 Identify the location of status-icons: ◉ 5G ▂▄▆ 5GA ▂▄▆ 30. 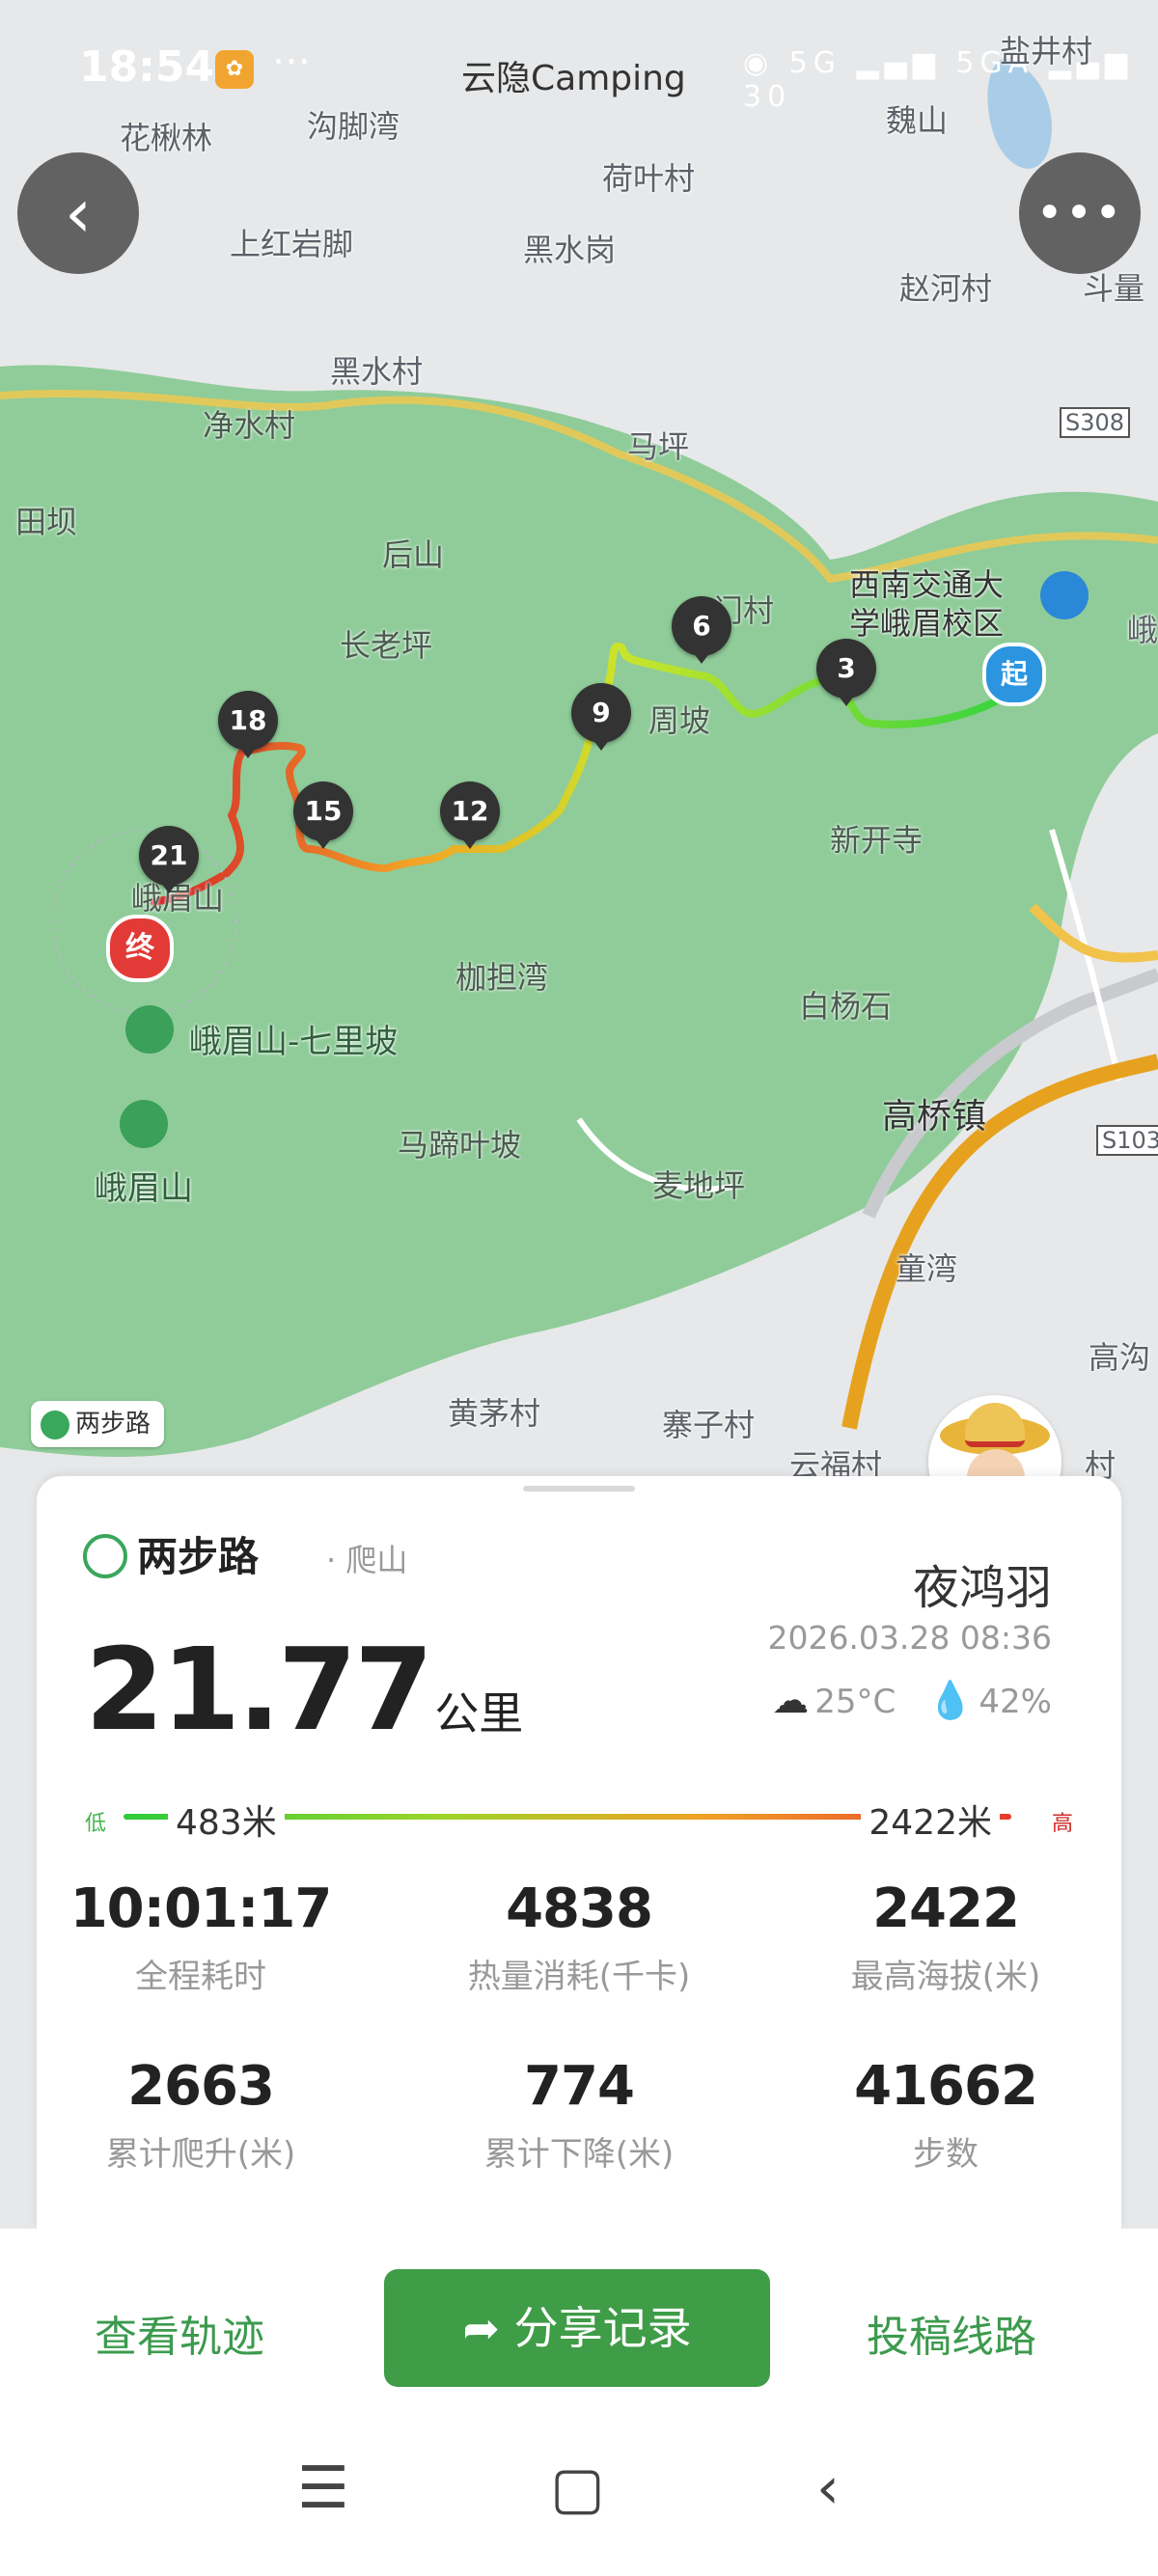
(938, 80).